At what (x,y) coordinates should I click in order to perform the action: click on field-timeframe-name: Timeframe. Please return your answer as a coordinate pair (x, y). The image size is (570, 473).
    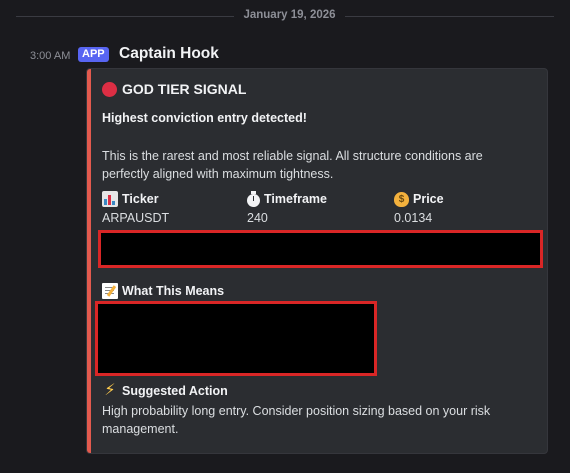
    Looking at the image, I should click on (287, 199).